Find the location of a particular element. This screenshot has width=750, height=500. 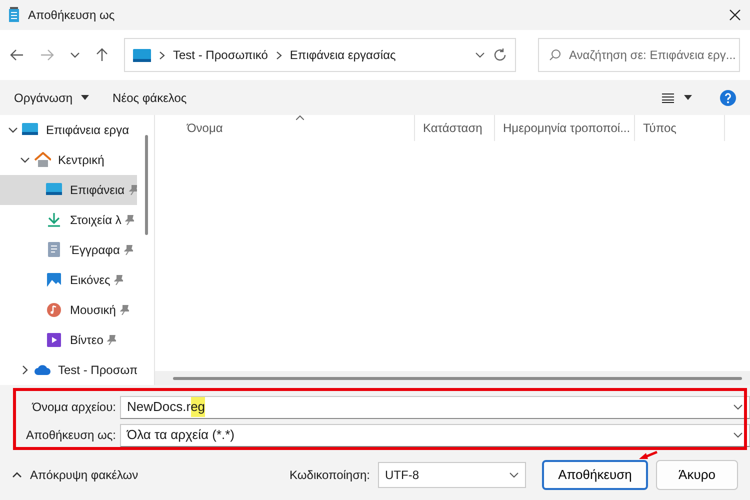

refresh-icon is located at coordinates (500, 55).